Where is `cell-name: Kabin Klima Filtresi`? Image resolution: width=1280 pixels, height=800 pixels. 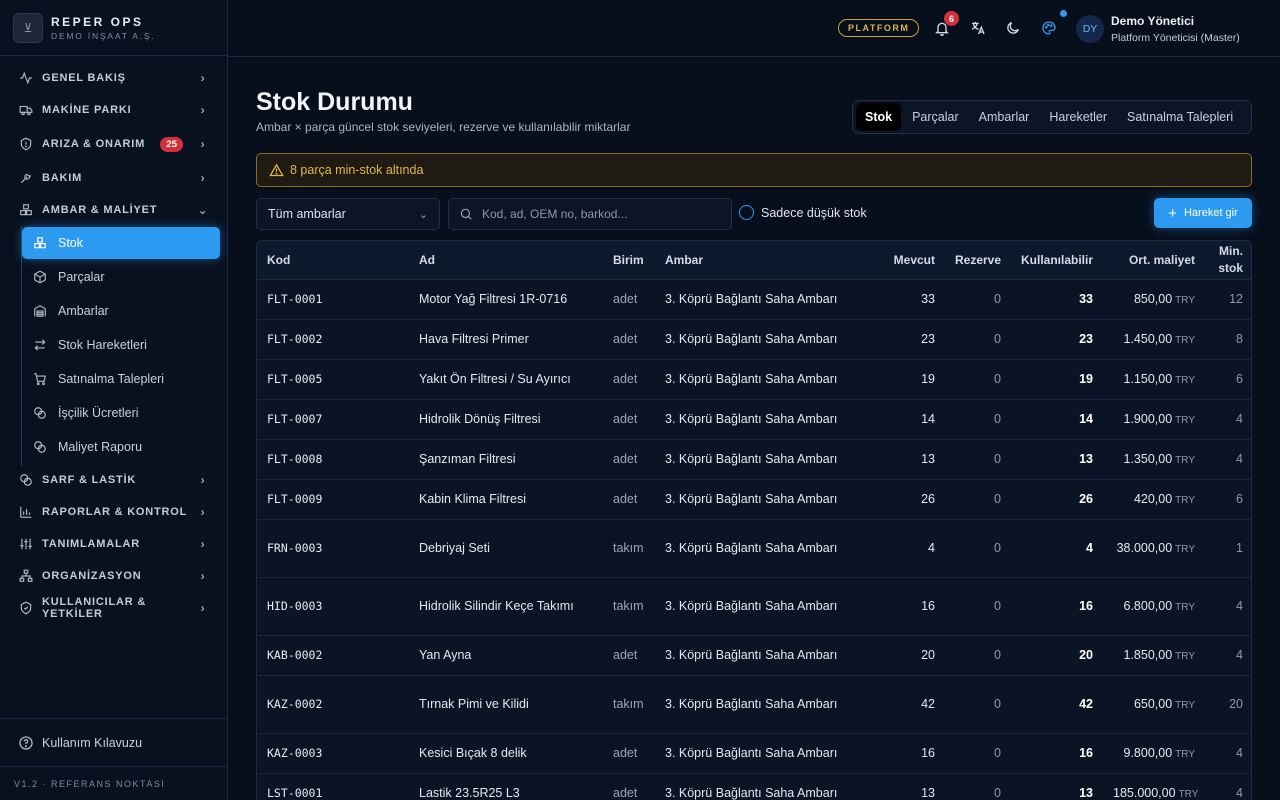 cell-name: Kabin Klima Filtresi is located at coordinates (506, 499).